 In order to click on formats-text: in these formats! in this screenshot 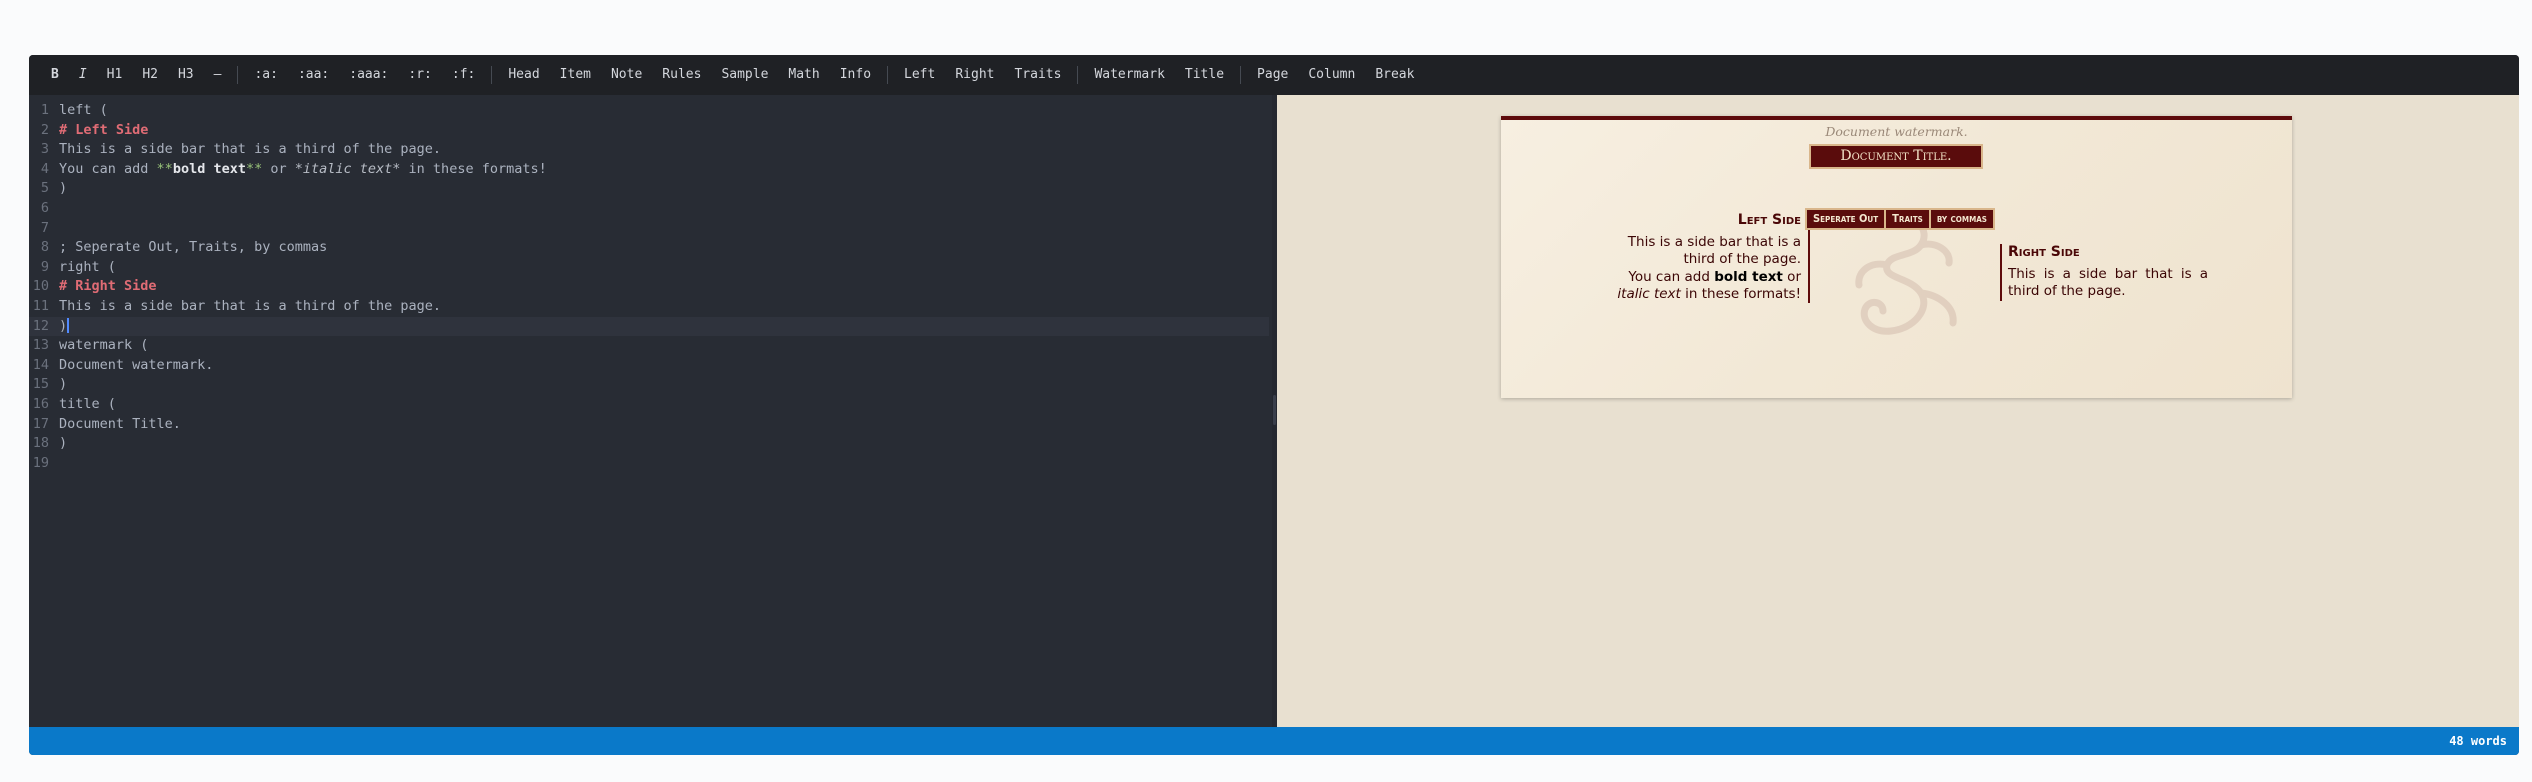, I will do `click(1740, 293)`.